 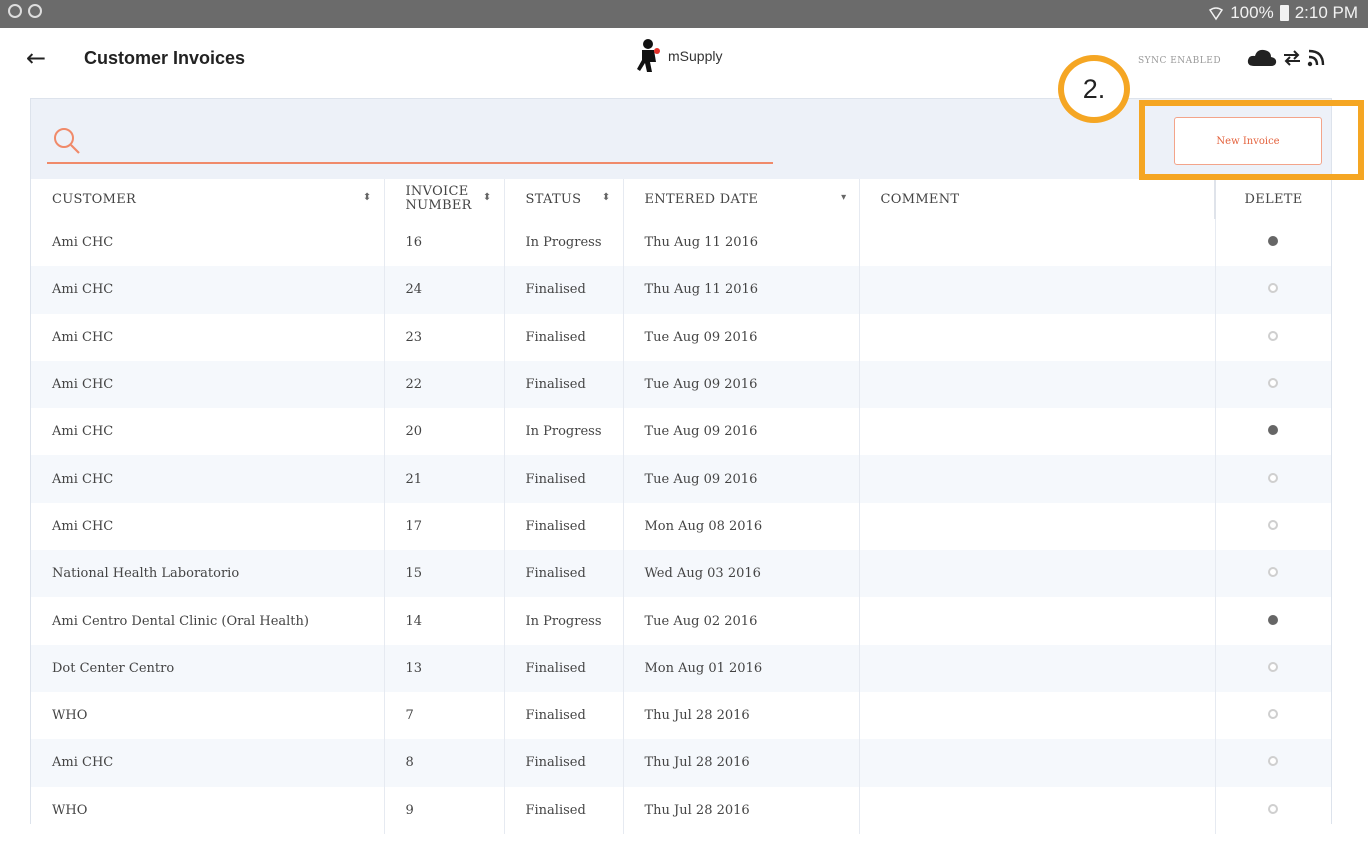 What do you see at coordinates (741, 668) in the screenshot?
I see `cell-entered-date: Mon Aug 01 2016` at bounding box center [741, 668].